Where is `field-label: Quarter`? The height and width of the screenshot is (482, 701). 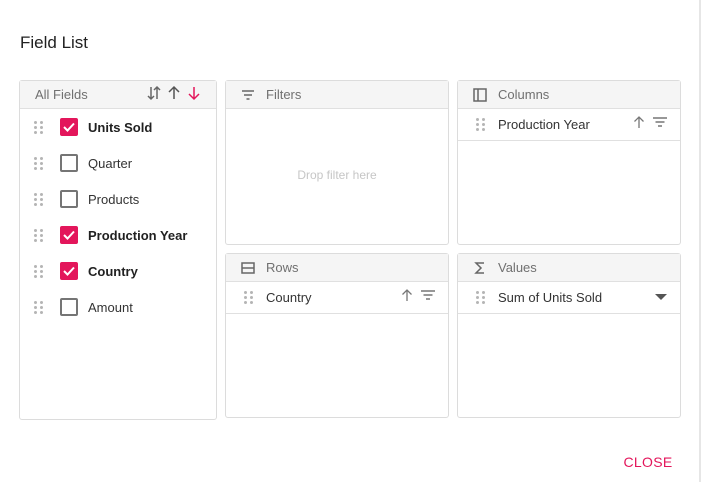
field-label: Quarter is located at coordinates (110, 163).